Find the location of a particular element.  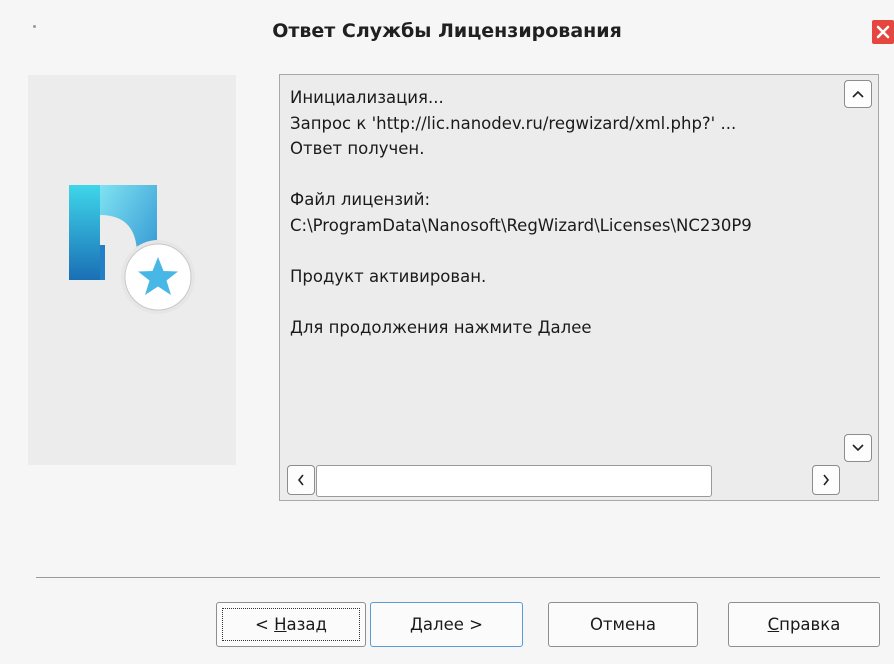

chevron-up-icon is located at coordinates (858, 94).